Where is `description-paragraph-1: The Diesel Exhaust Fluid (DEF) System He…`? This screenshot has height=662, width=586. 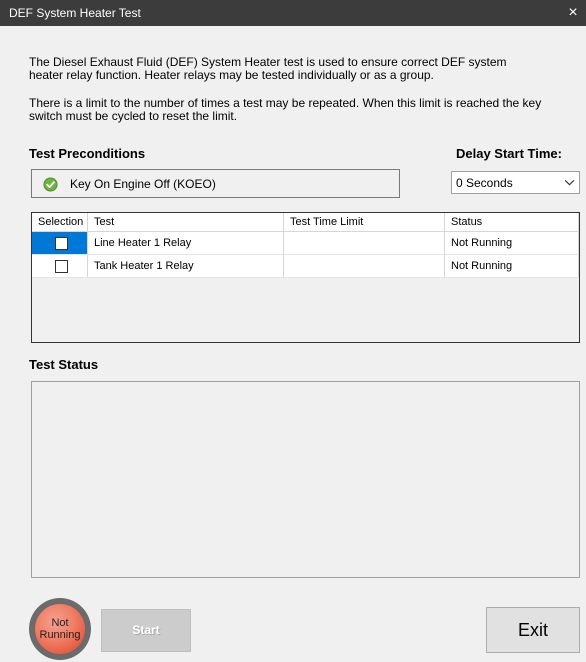
description-paragraph-1: The Diesel Exhaust Fluid (DEF) System He… is located at coordinates (304, 69).